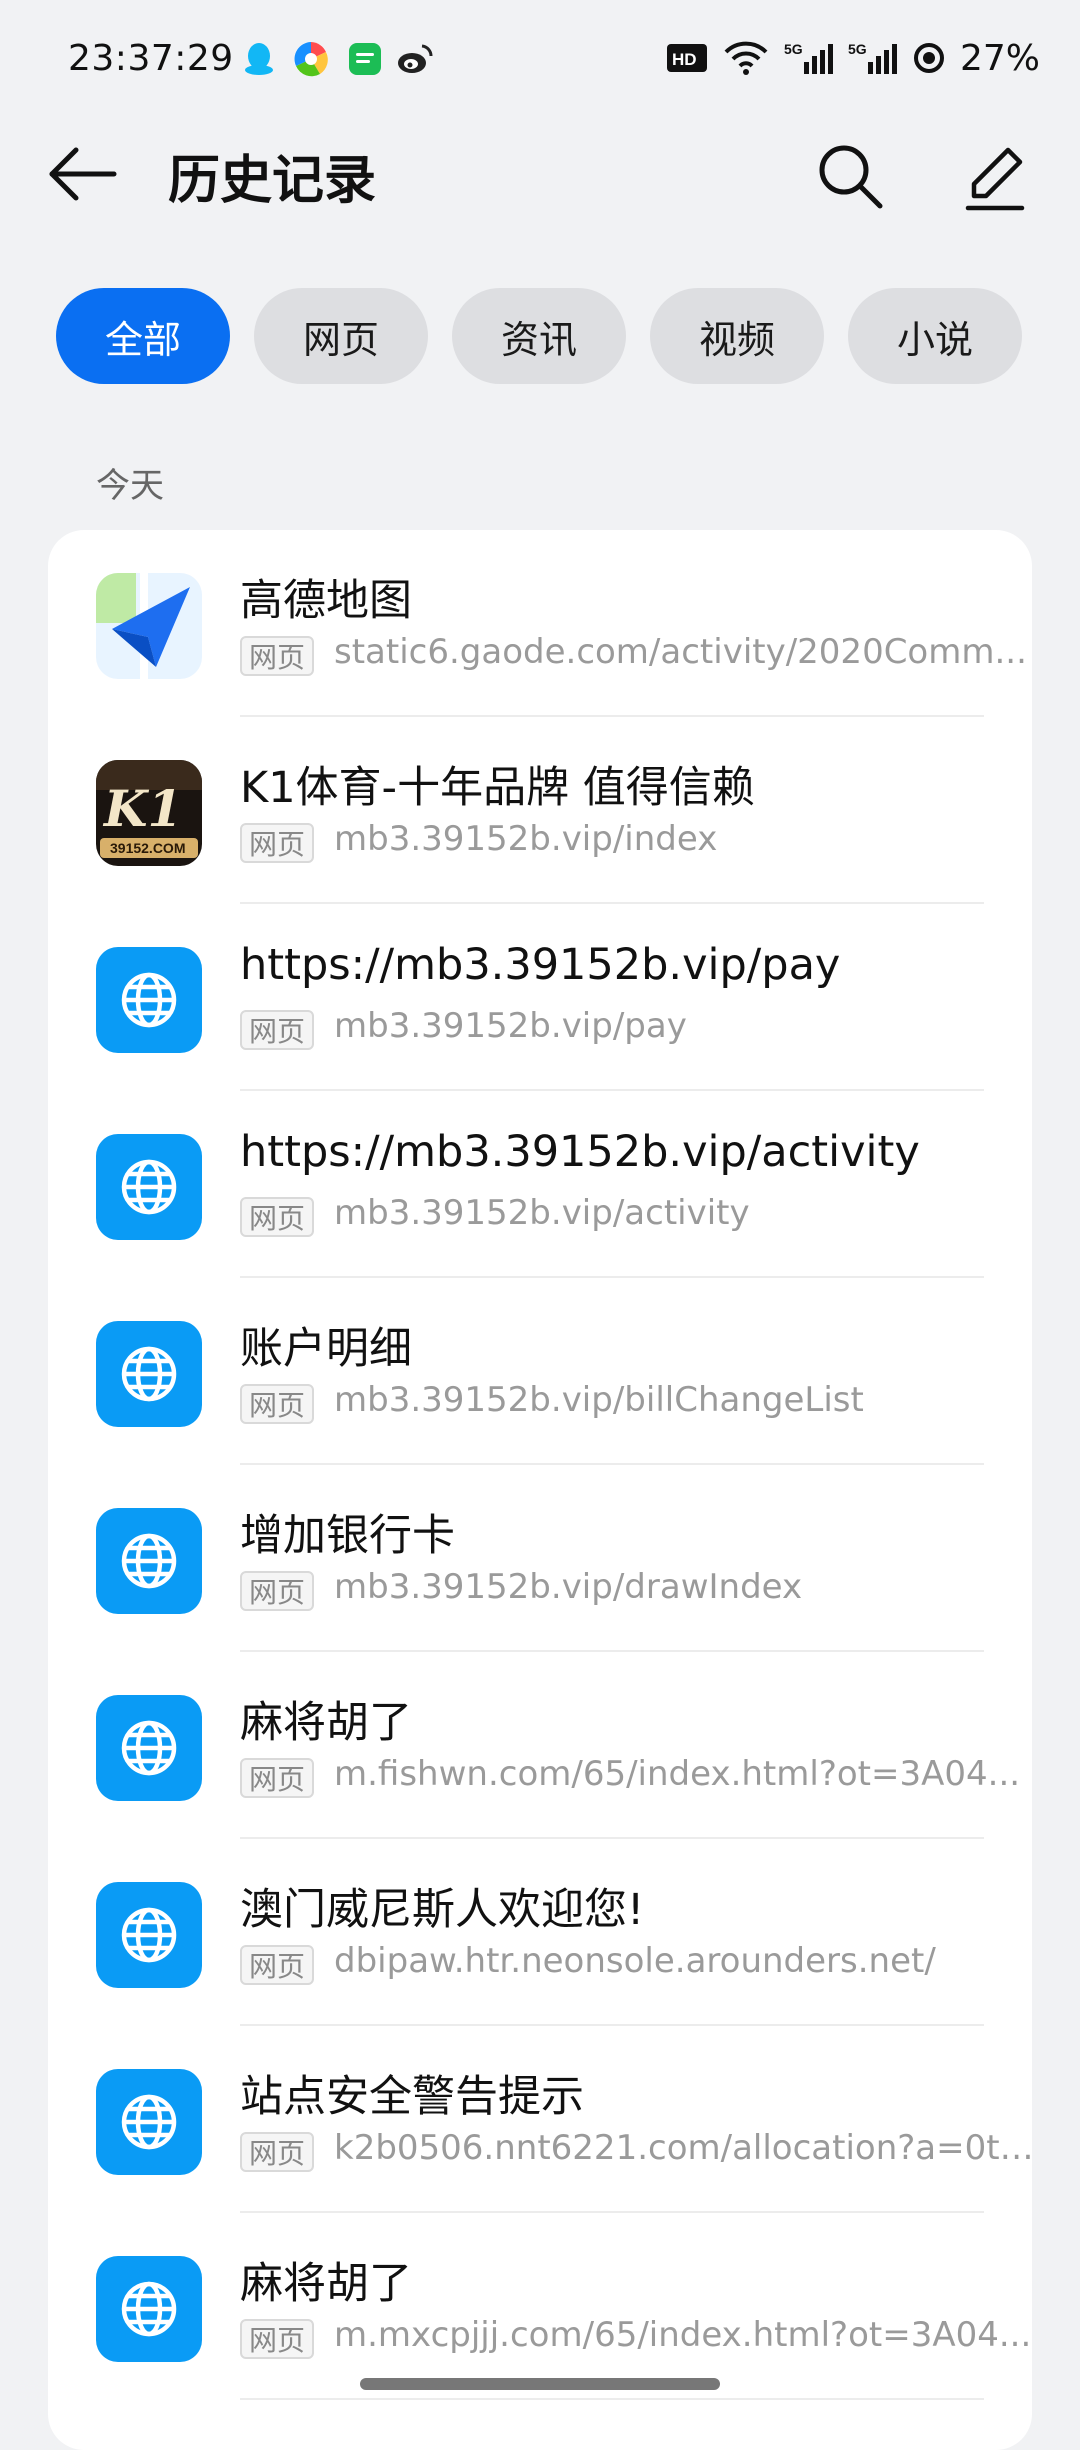 The height and width of the screenshot is (2450, 1080). I want to click on arrow-left-icon, so click(83, 174).